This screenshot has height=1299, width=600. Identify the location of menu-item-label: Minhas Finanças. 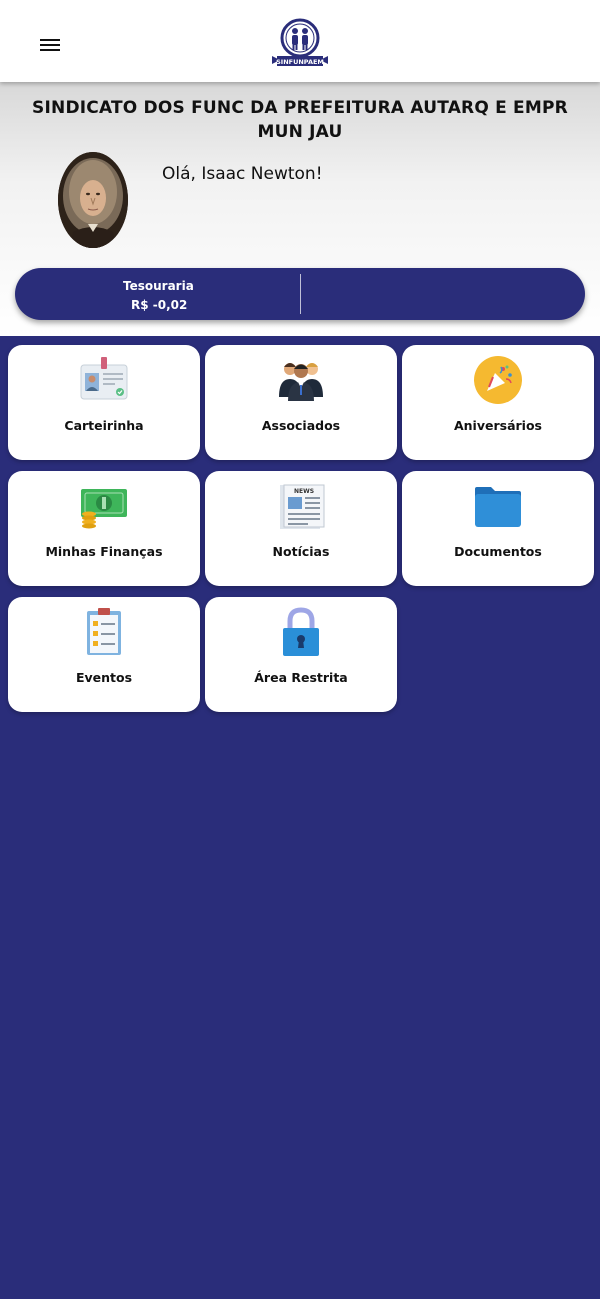
(104, 551).